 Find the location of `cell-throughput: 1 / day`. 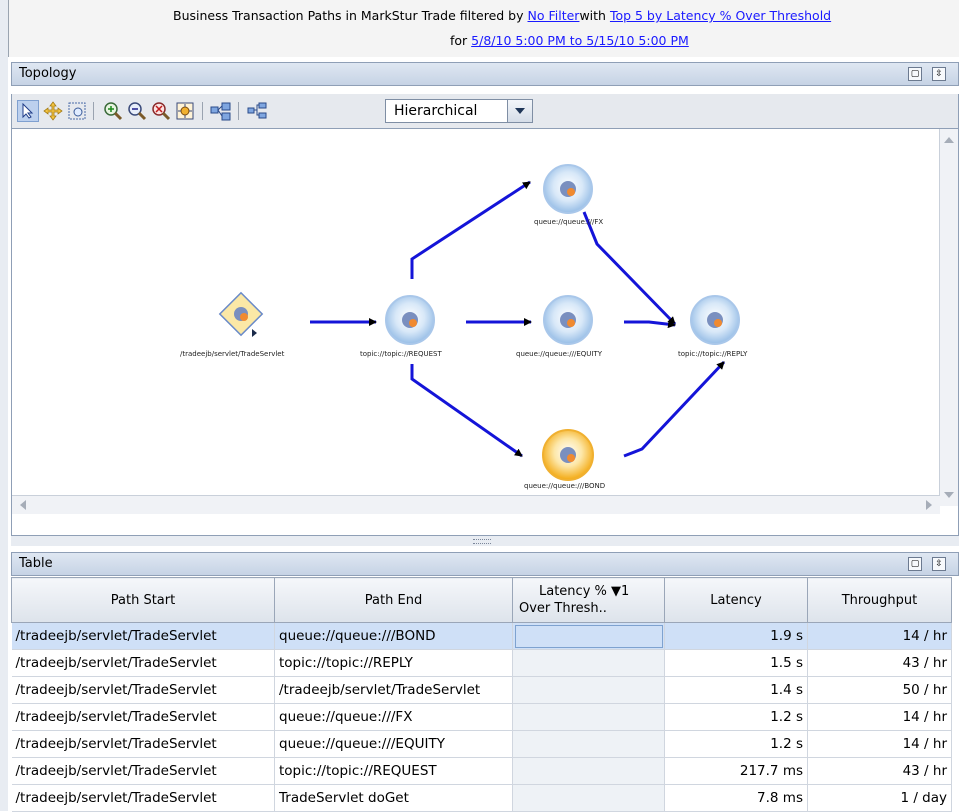

cell-throughput: 1 / day is located at coordinates (879, 798).